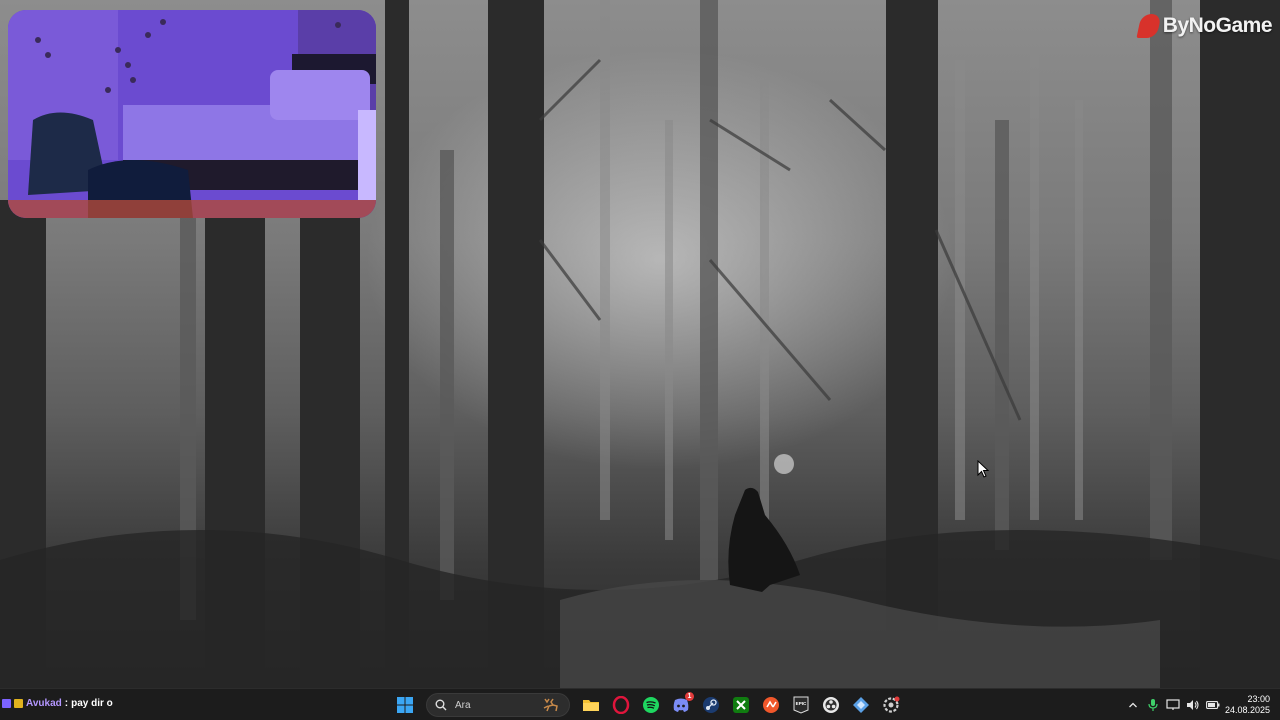  I want to click on file-explorer-icon, so click(591, 705).